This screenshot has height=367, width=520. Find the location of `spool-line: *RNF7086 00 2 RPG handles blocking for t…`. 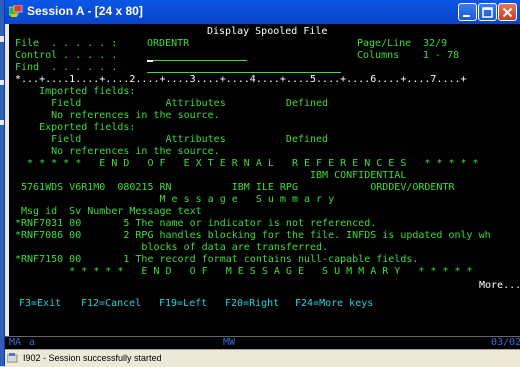

spool-line: *RNF7086 00 2 RPG handles blocking for t… is located at coordinates (253, 235).